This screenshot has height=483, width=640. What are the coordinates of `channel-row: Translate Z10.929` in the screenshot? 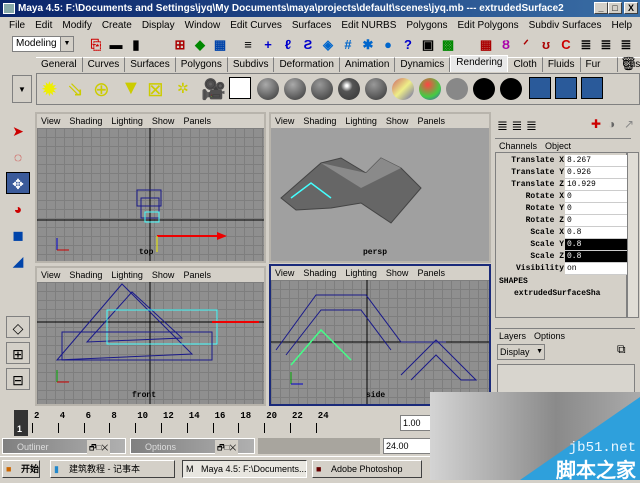 It's located at (567, 185).